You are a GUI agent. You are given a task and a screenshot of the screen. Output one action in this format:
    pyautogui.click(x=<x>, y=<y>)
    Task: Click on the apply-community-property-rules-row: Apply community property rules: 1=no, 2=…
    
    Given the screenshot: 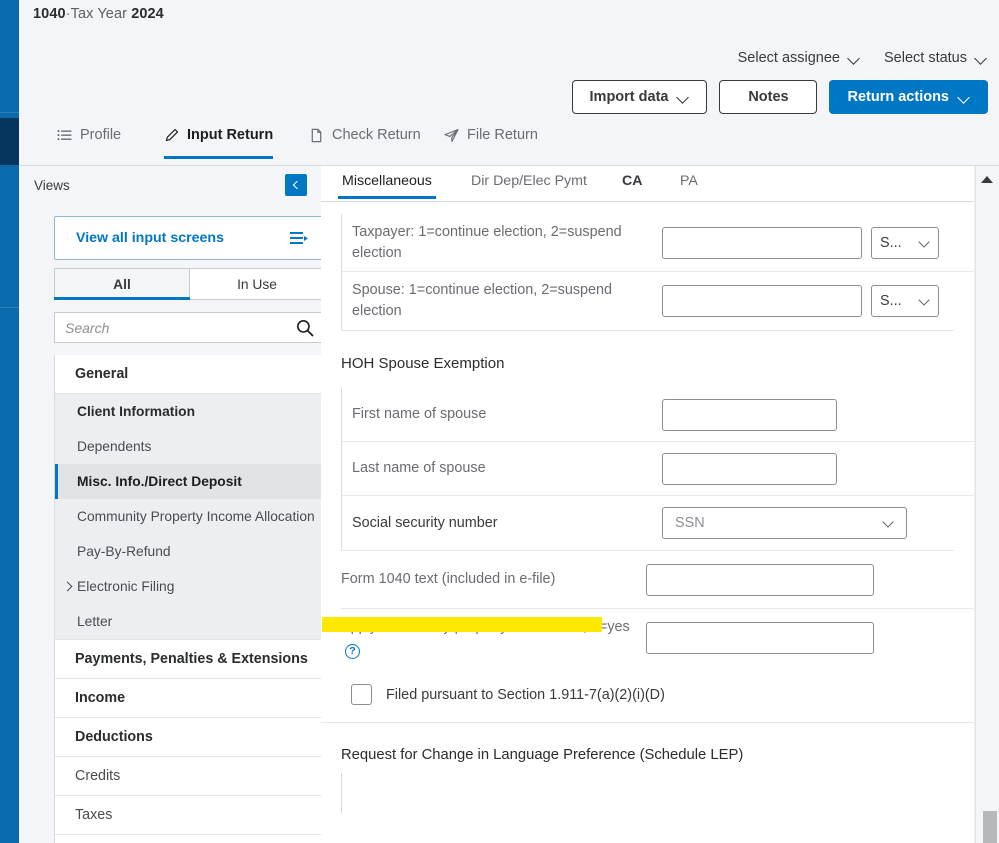 What is the action you would take?
    pyautogui.click(x=657, y=638)
    